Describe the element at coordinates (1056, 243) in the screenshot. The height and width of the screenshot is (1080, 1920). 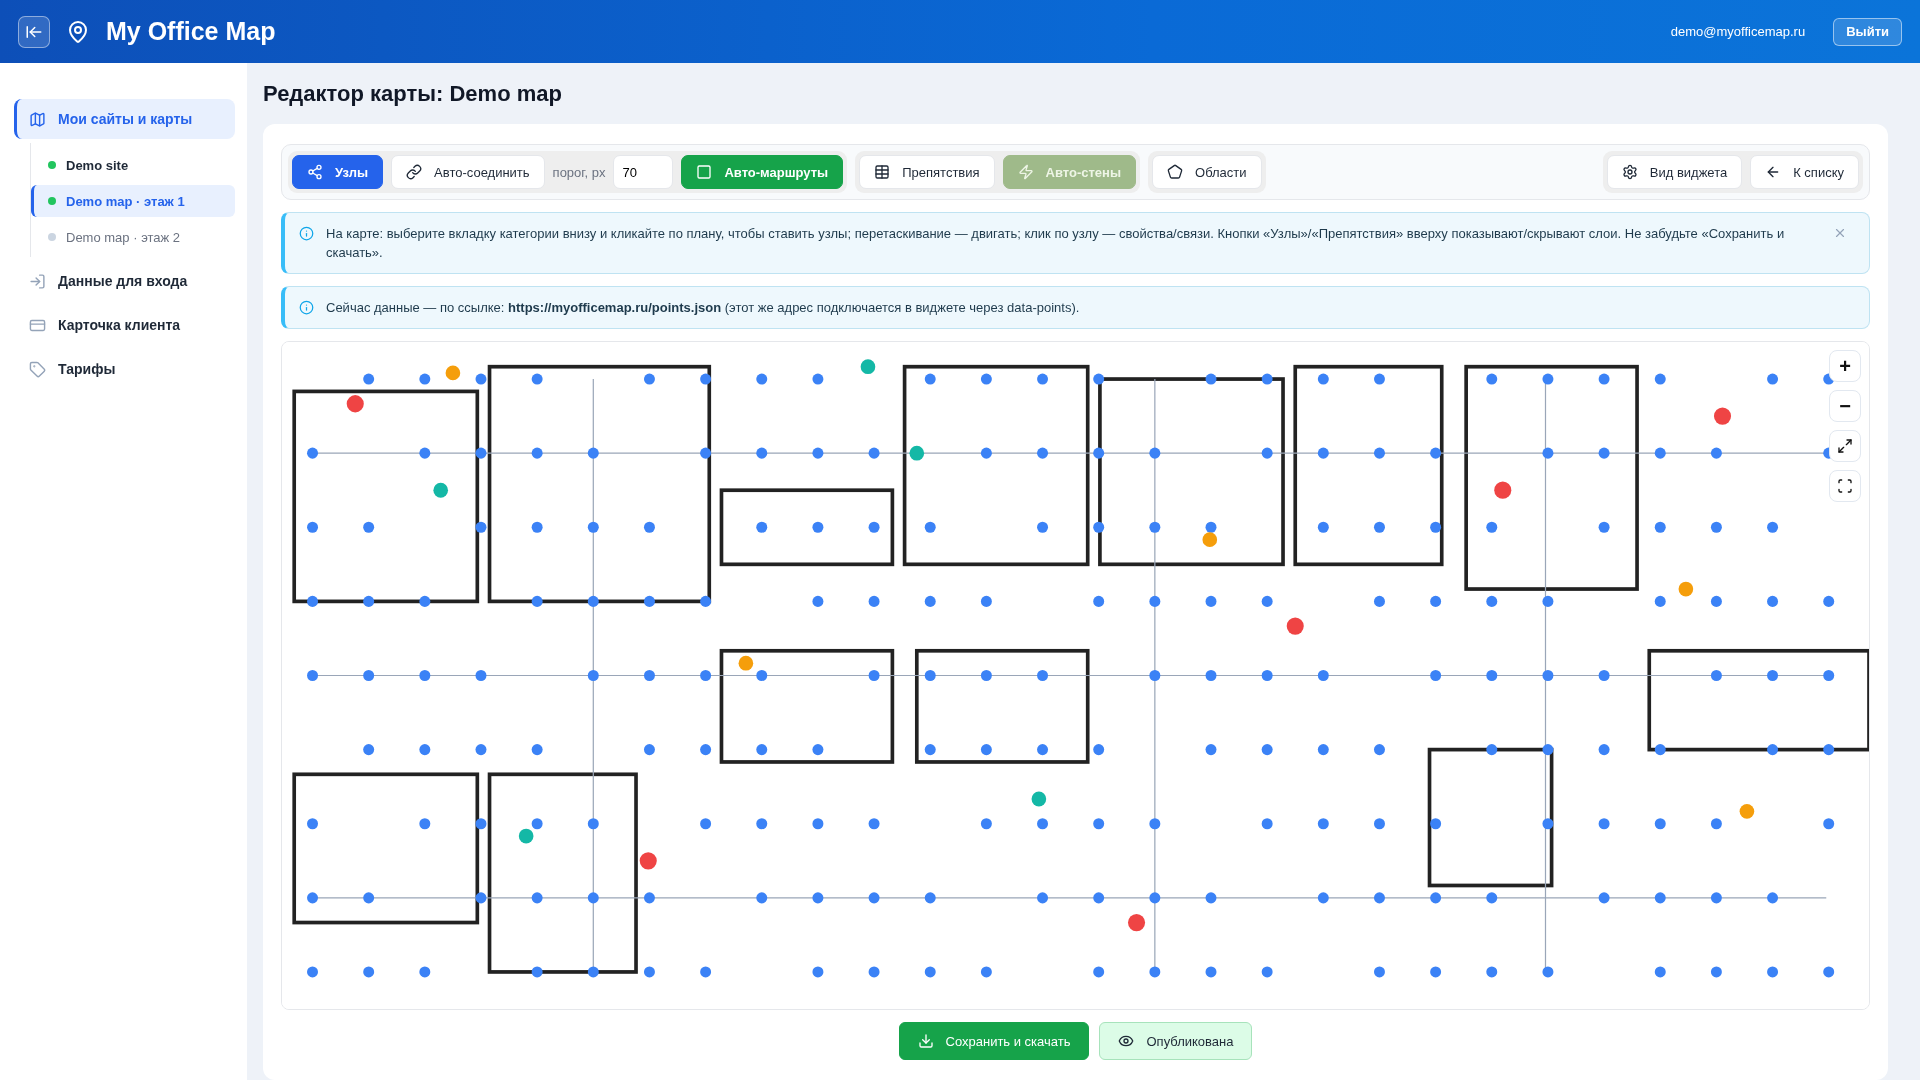
I see `notice-text: На карте: выберите вкладку категории внизу и кликайте по плану, чтобы ставить узлы; перетаскивание — двигать; клик по узлу — свойства/связи. Кнопки «Узлы»/«Препятствия» вверху показывают/скрывают слои. Не забудьте «Сохранить и скачать».` at that location.